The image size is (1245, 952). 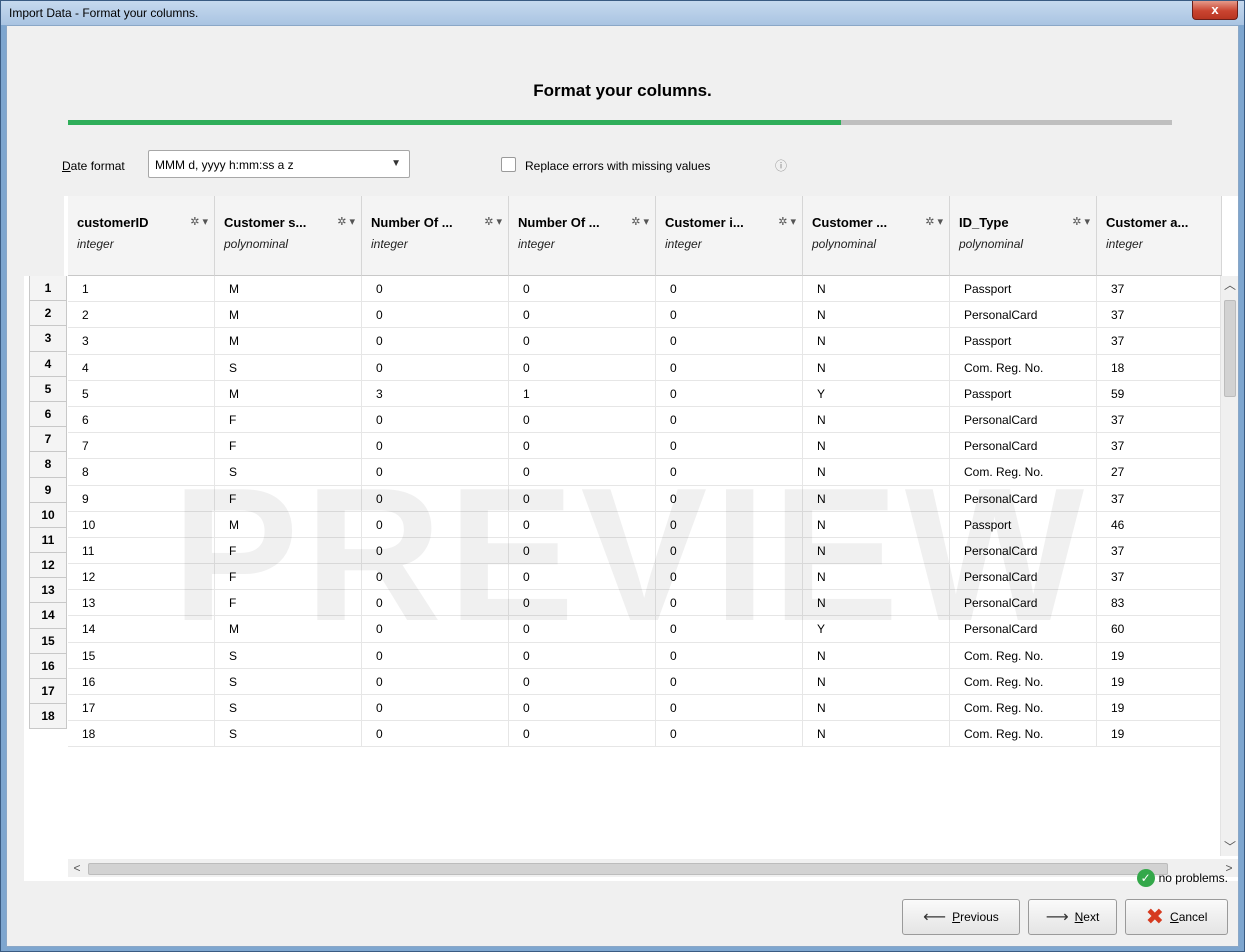 What do you see at coordinates (256, 244) in the screenshot?
I see `column-type: polynominal` at bounding box center [256, 244].